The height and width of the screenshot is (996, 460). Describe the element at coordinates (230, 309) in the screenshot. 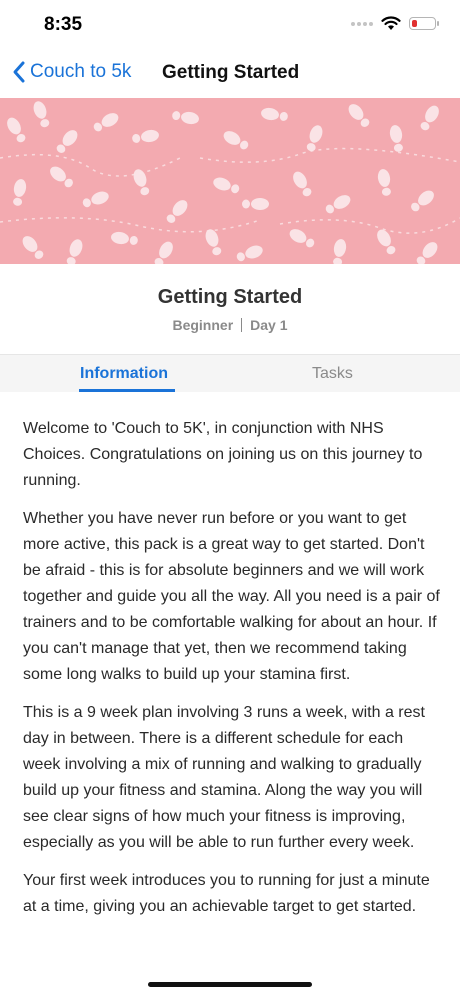

I see `page-heading: Getting Started Beginner Day 1` at that location.